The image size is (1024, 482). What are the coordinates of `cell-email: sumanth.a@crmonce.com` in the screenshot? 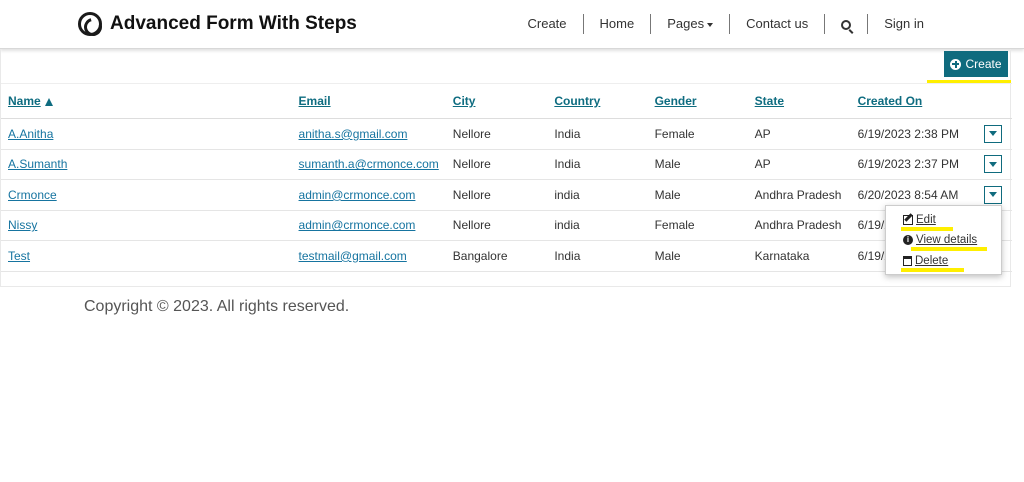 It's located at (368, 164).